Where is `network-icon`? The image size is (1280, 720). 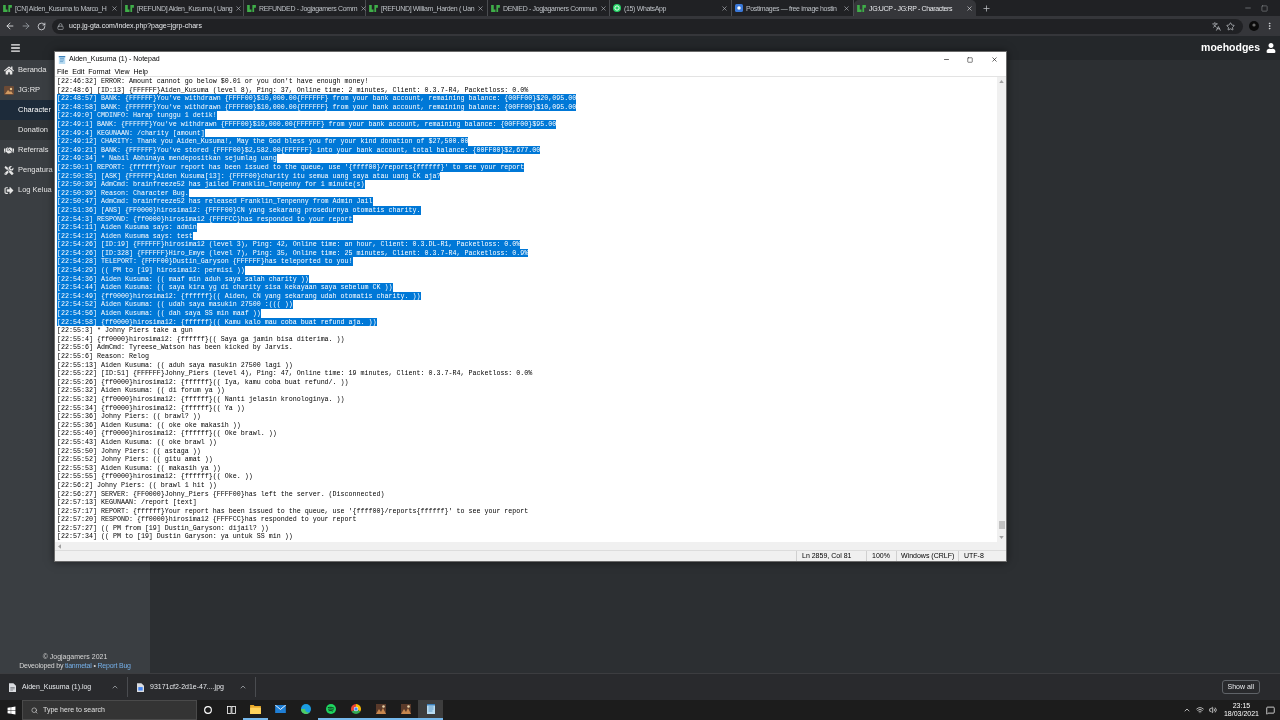
network-icon is located at coordinates (1199, 710).